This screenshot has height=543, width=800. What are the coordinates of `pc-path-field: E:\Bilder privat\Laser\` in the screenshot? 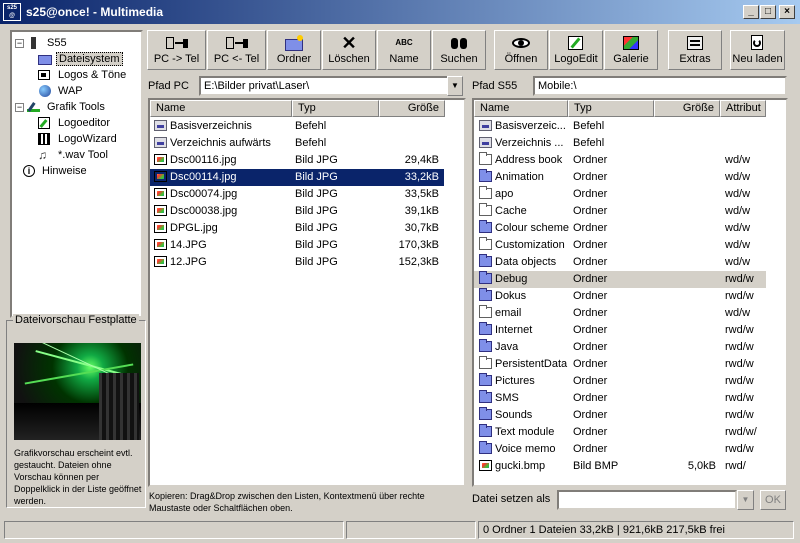 It's located at (324, 86).